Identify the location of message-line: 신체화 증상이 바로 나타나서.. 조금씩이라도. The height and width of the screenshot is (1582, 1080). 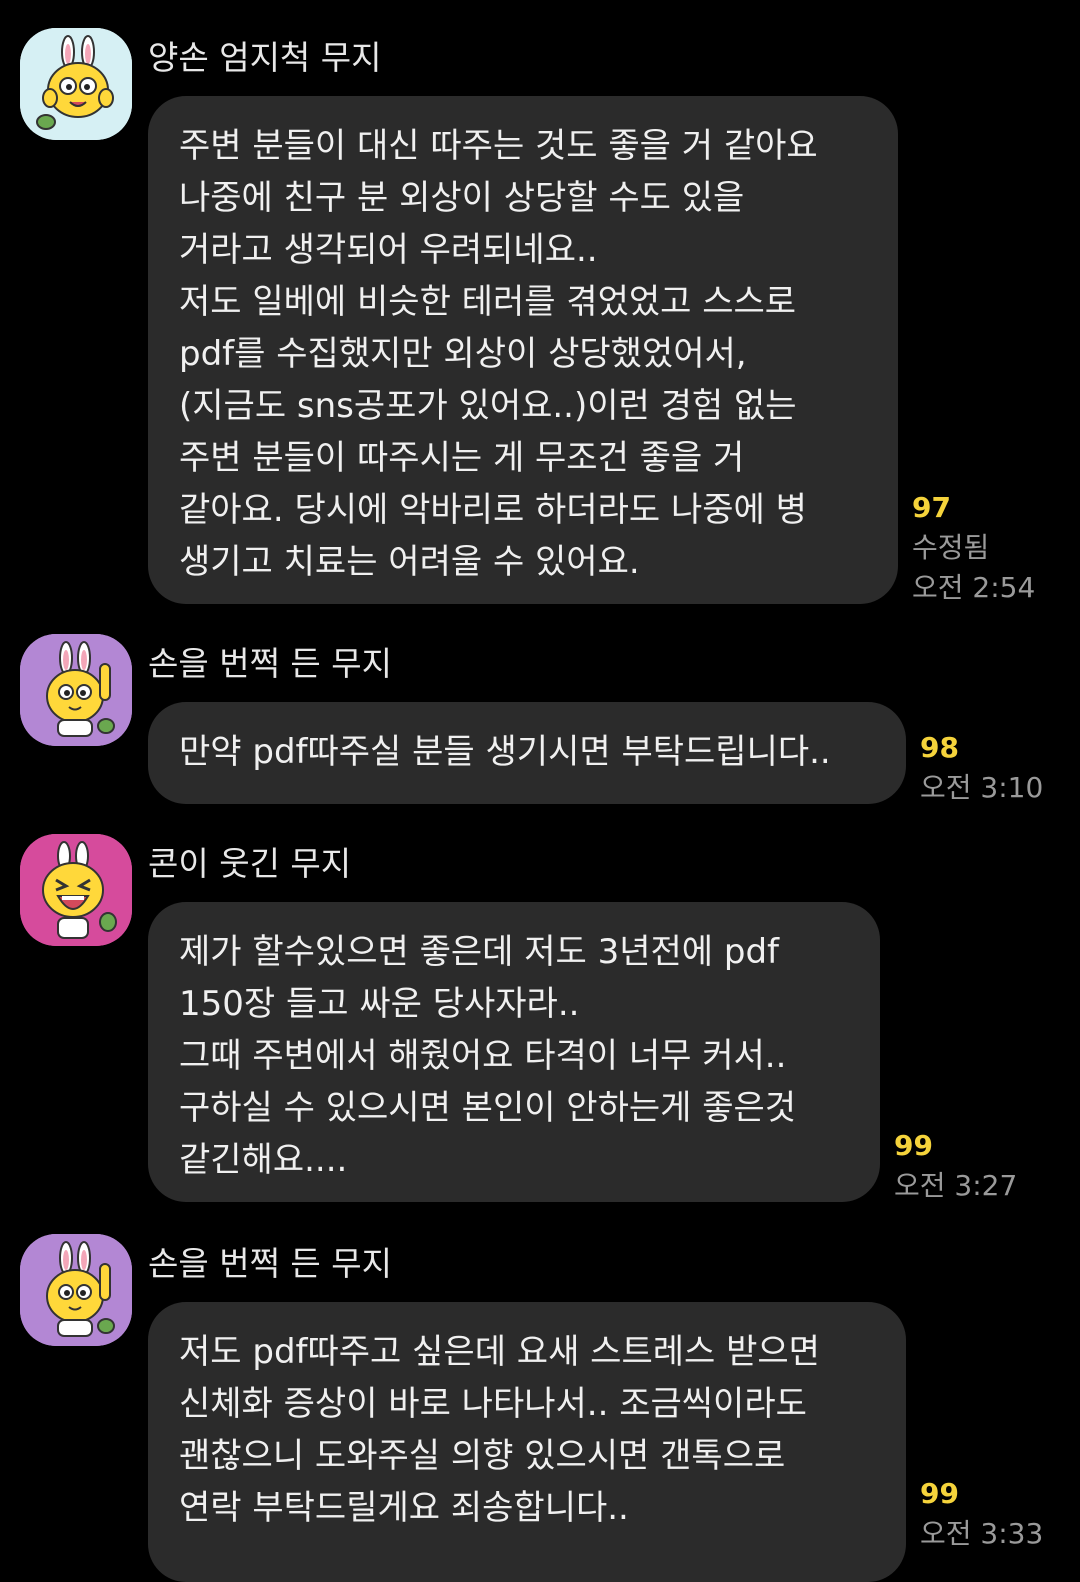
(493, 1404).